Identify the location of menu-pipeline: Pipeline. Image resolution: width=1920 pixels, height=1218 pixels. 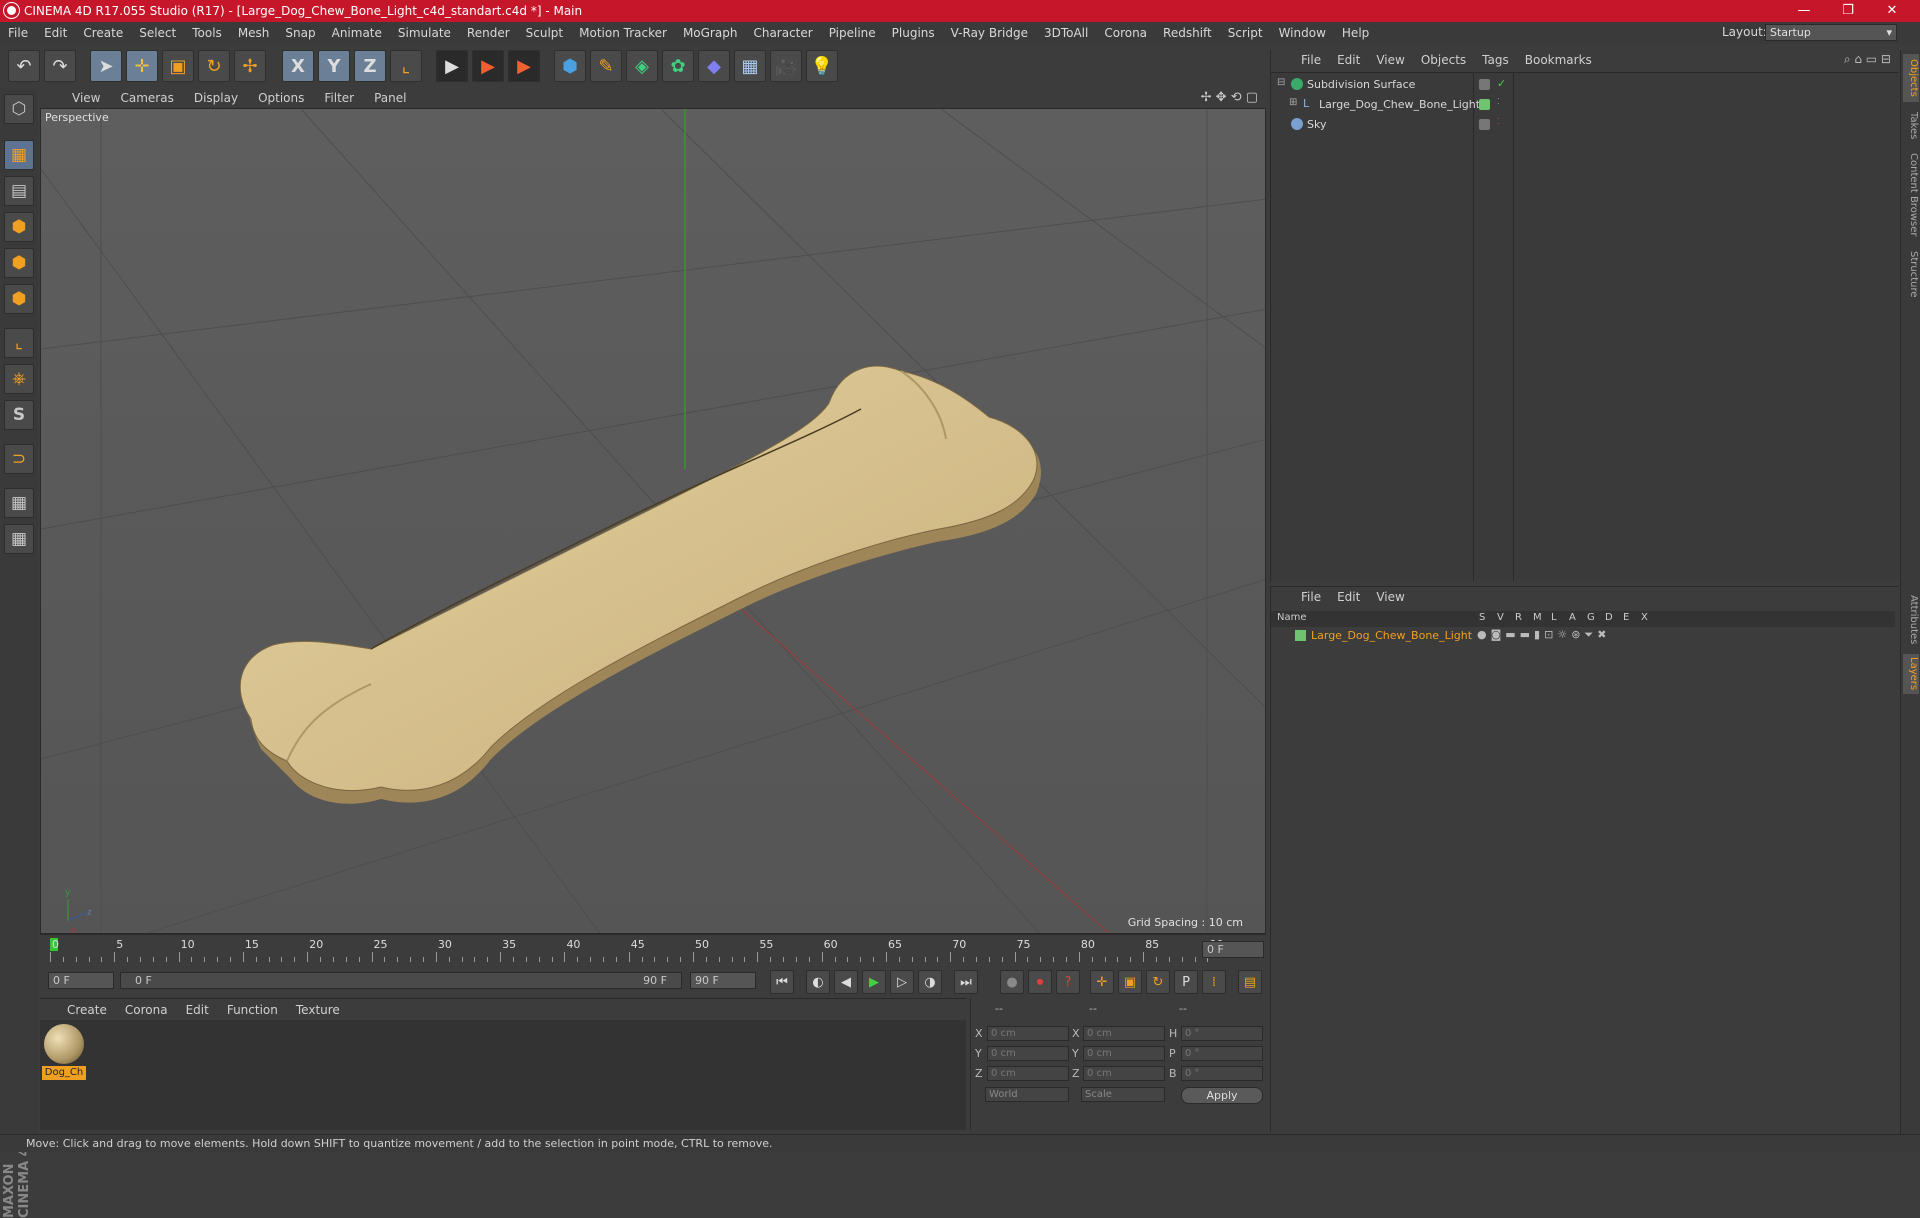
(852, 33).